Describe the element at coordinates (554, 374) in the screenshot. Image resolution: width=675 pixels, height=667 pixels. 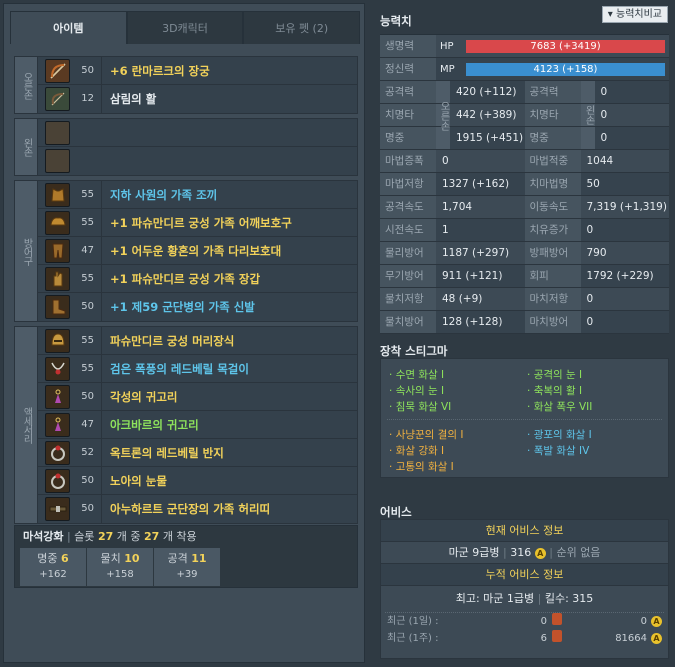
I see `stigma-skill: · 공격의 눈 I` at that location.